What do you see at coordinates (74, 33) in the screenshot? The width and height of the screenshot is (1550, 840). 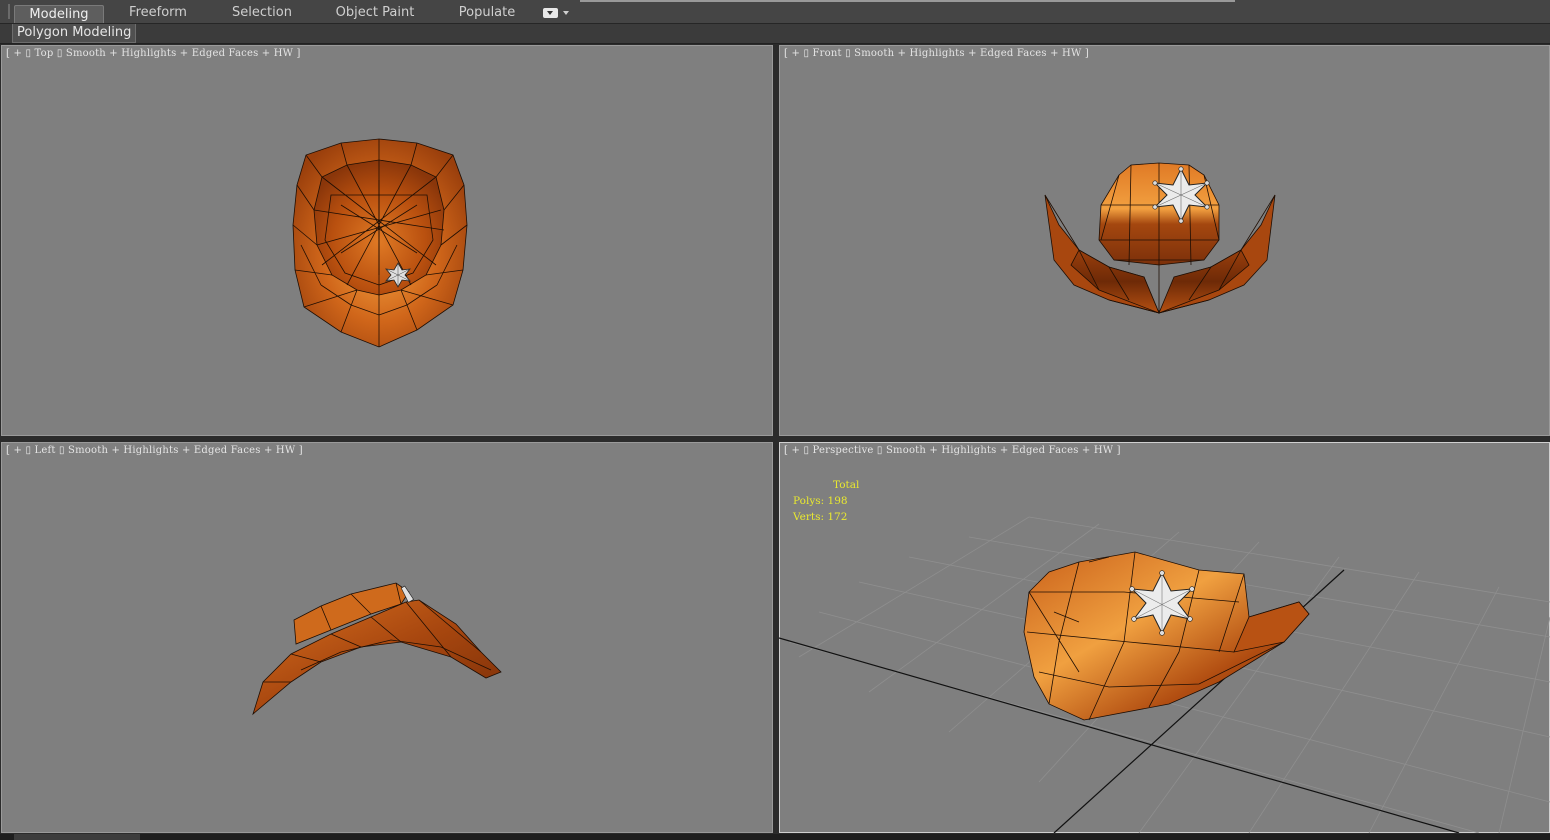 I see `polygon-modeling-panel-button: Polygon Modeling` at bounding box center [74, 33].